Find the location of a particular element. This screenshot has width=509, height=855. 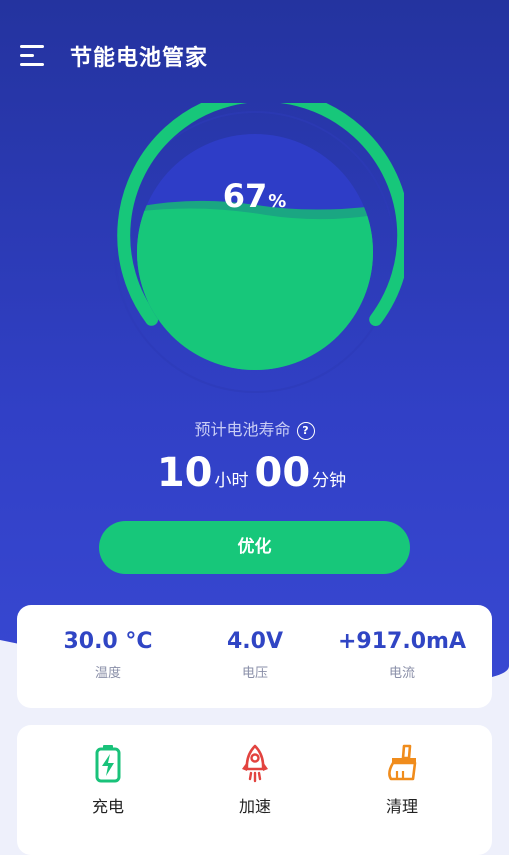

stat-value: 4.0V is located at coordinates (255, 641).